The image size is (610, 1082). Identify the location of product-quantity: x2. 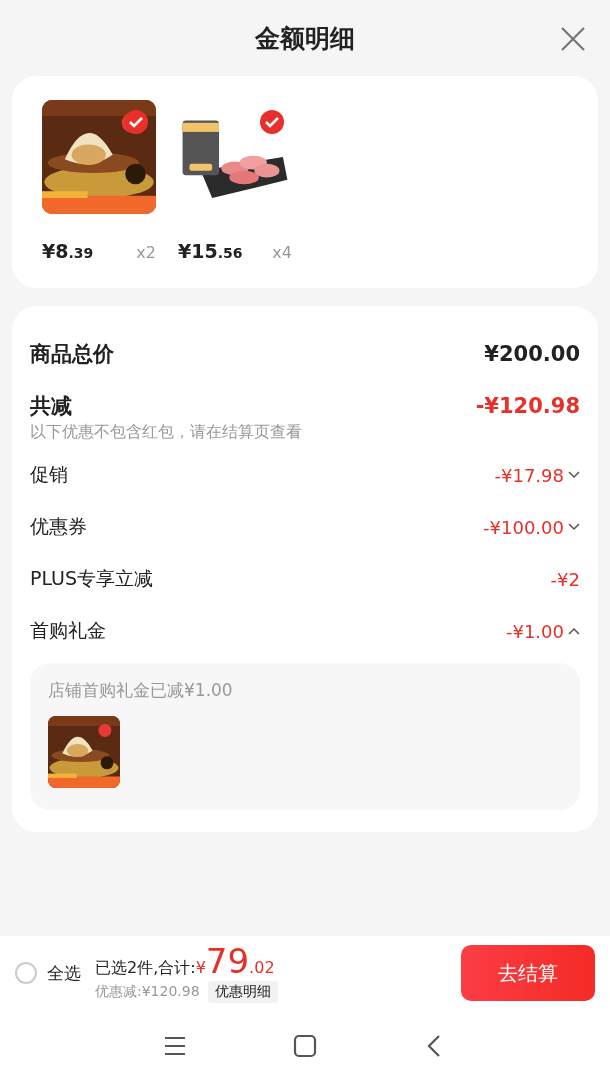
(146, 252).